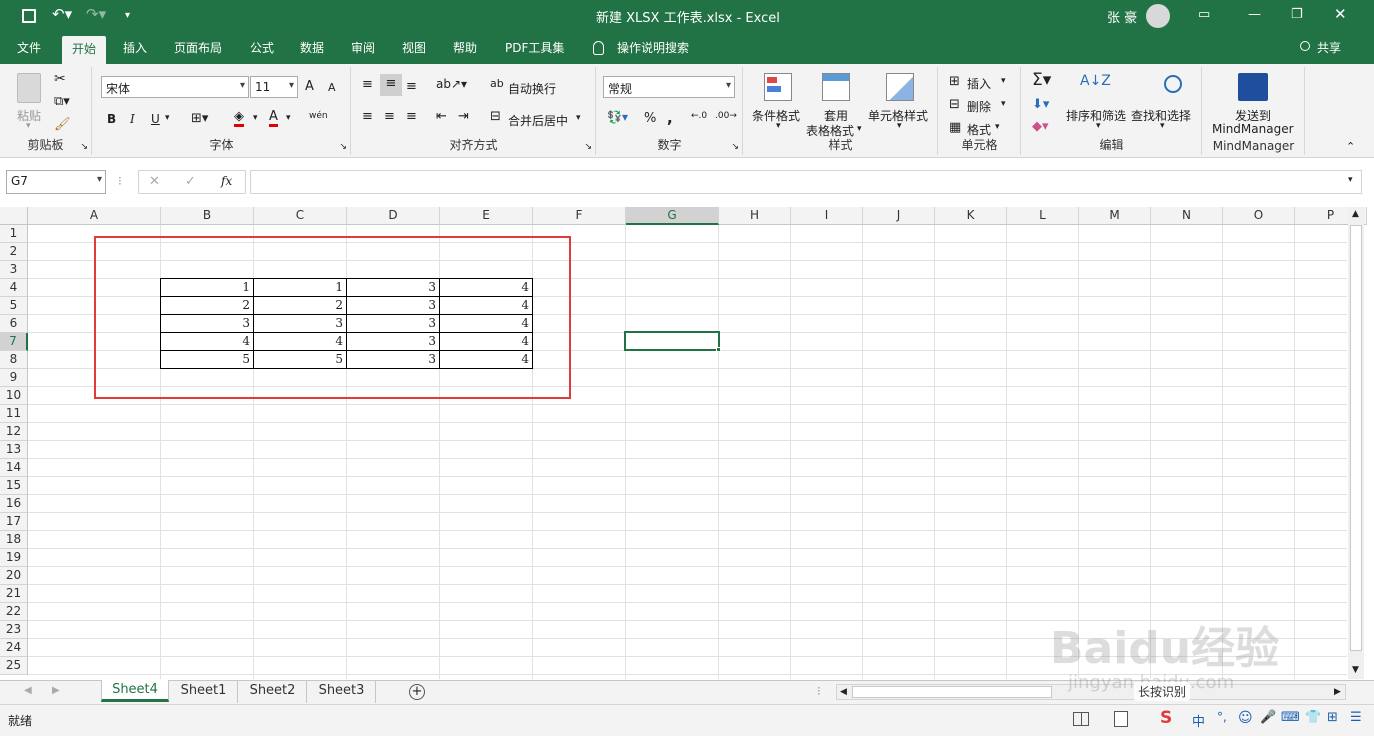 The height and width of the screenshot is (736, 1374). I want to click on ime-skin-icon: 👕, so click(1313, 717).